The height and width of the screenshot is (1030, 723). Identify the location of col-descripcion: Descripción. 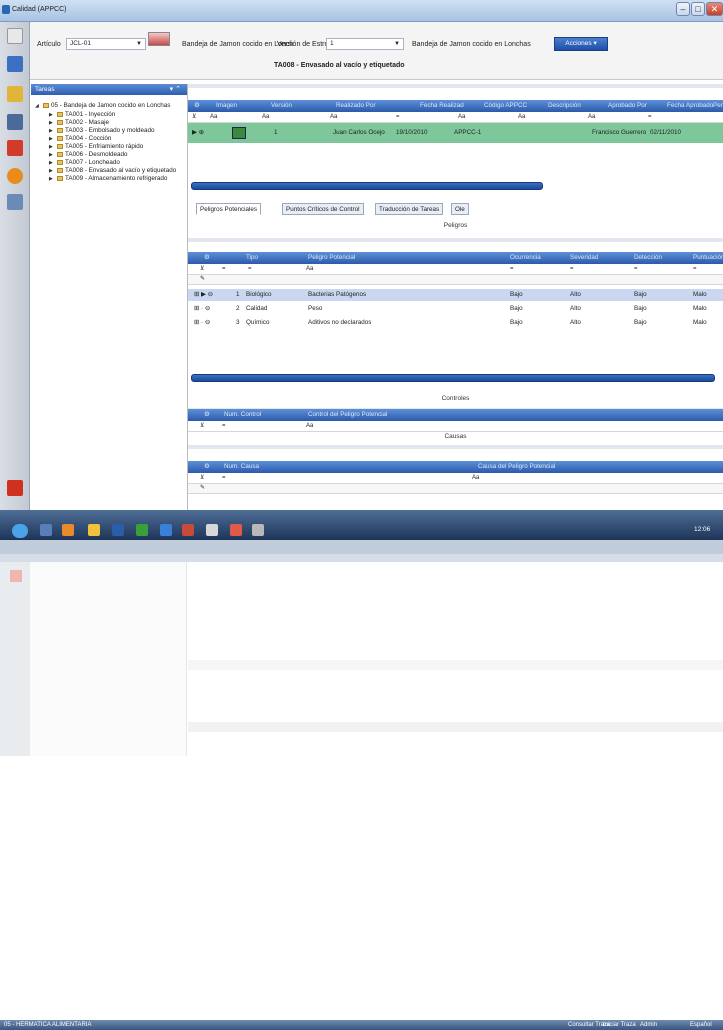
(564, 106).